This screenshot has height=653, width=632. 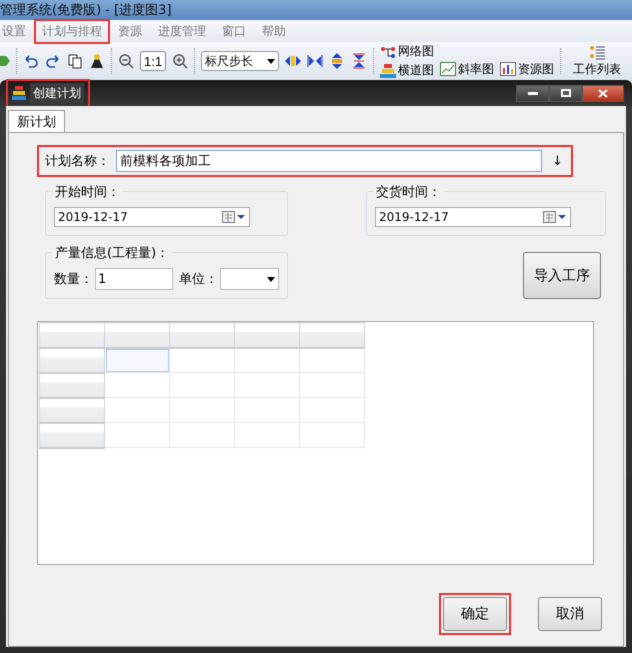 I want to click on undo-icon, so click(x=31, y=61).